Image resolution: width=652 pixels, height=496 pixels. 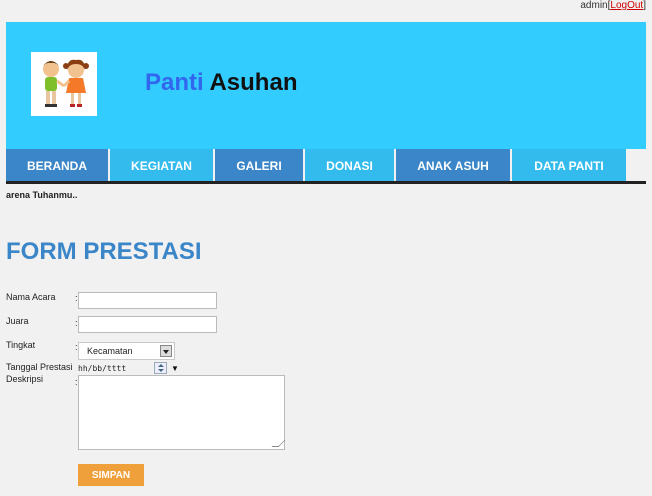 I want to click on marquee-text: arena Tuhanmu.., so click(x=42, y=195).